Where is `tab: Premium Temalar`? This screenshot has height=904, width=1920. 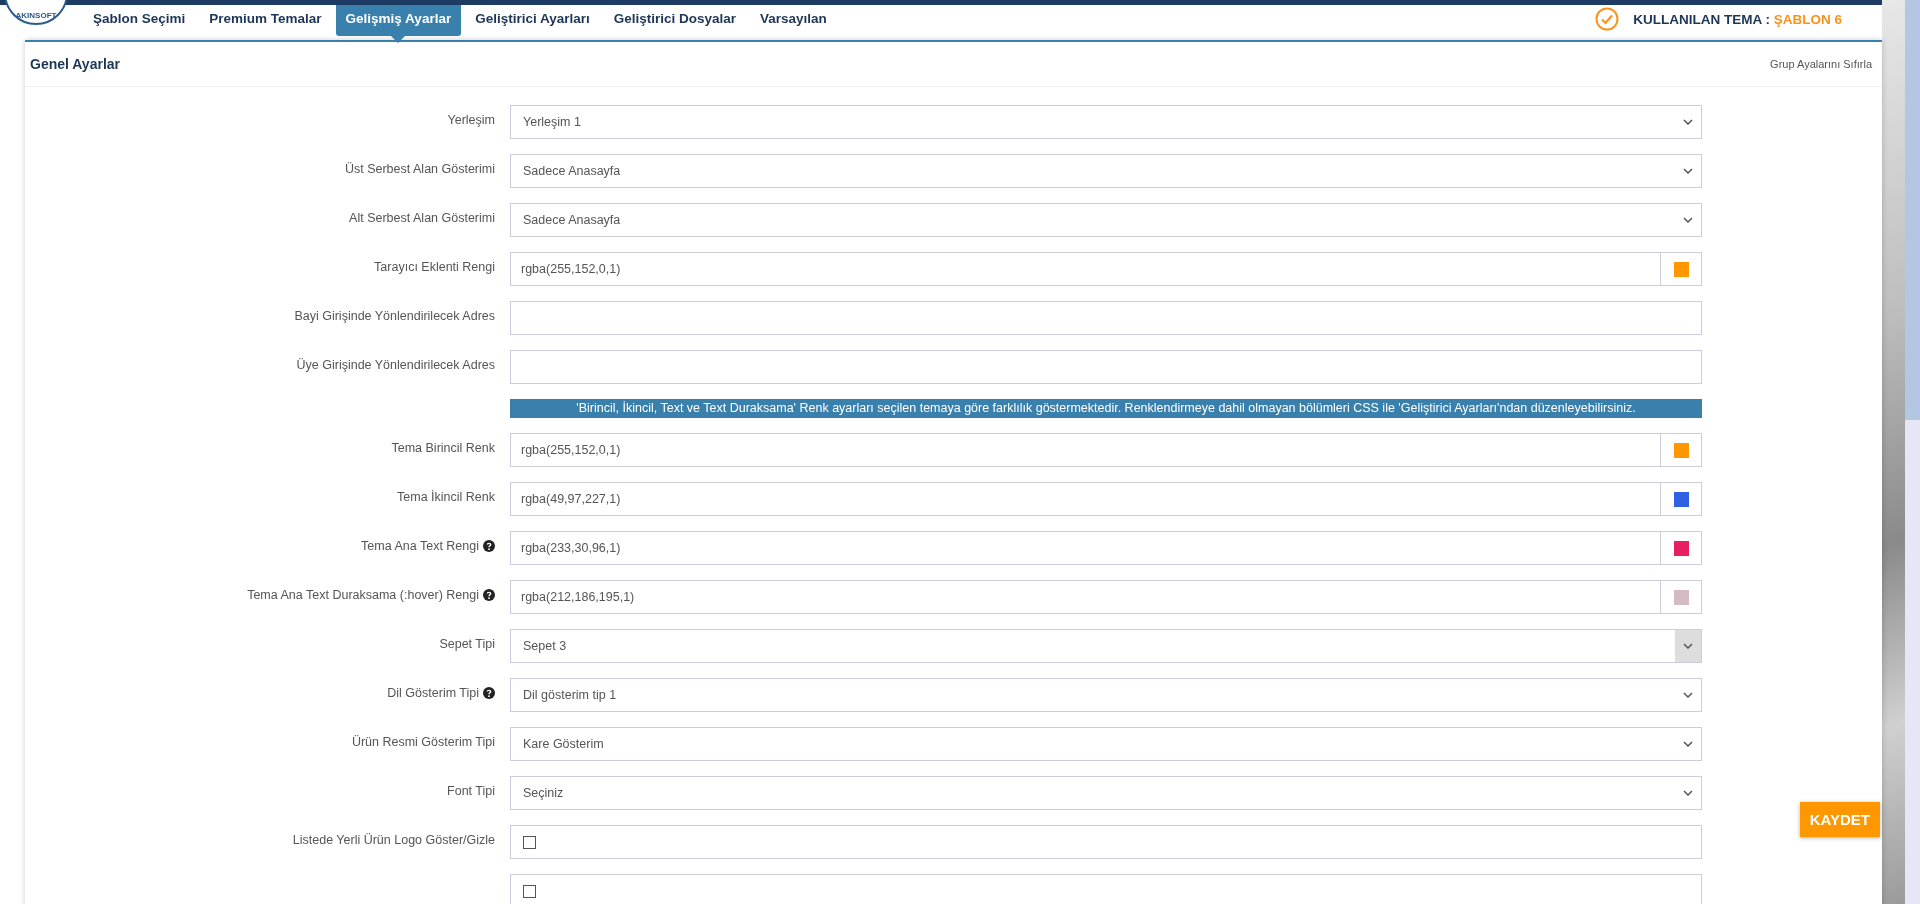
tab: Premium Temalar is located at coordinates (265, 20).